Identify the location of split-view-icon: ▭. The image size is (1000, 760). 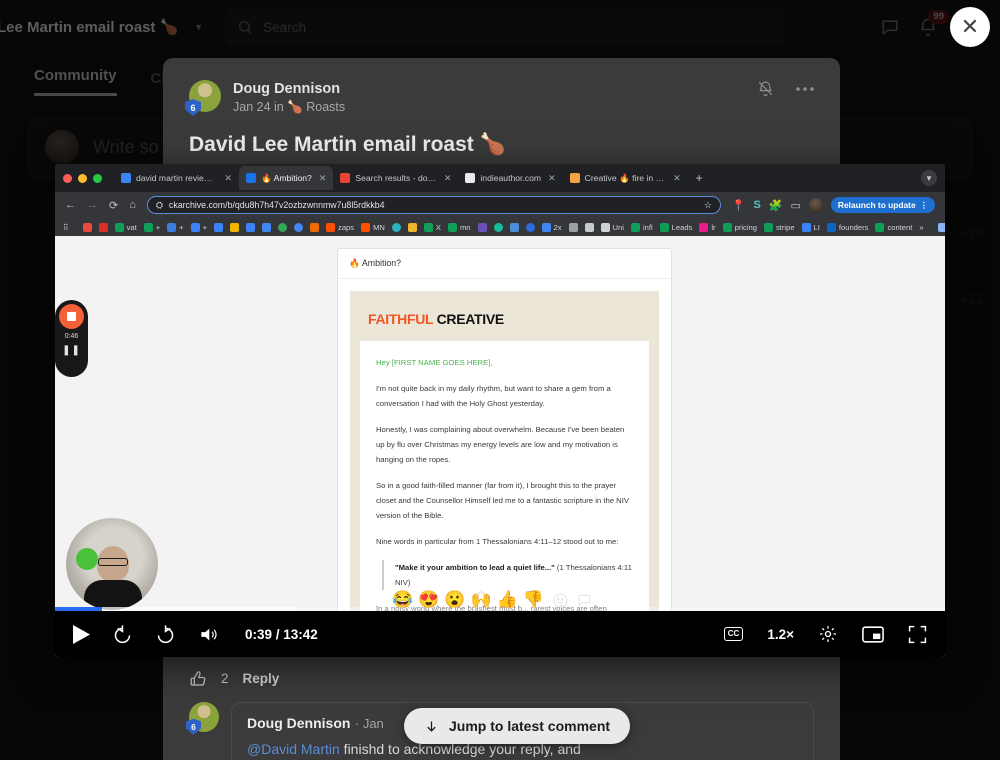
(796, 205).